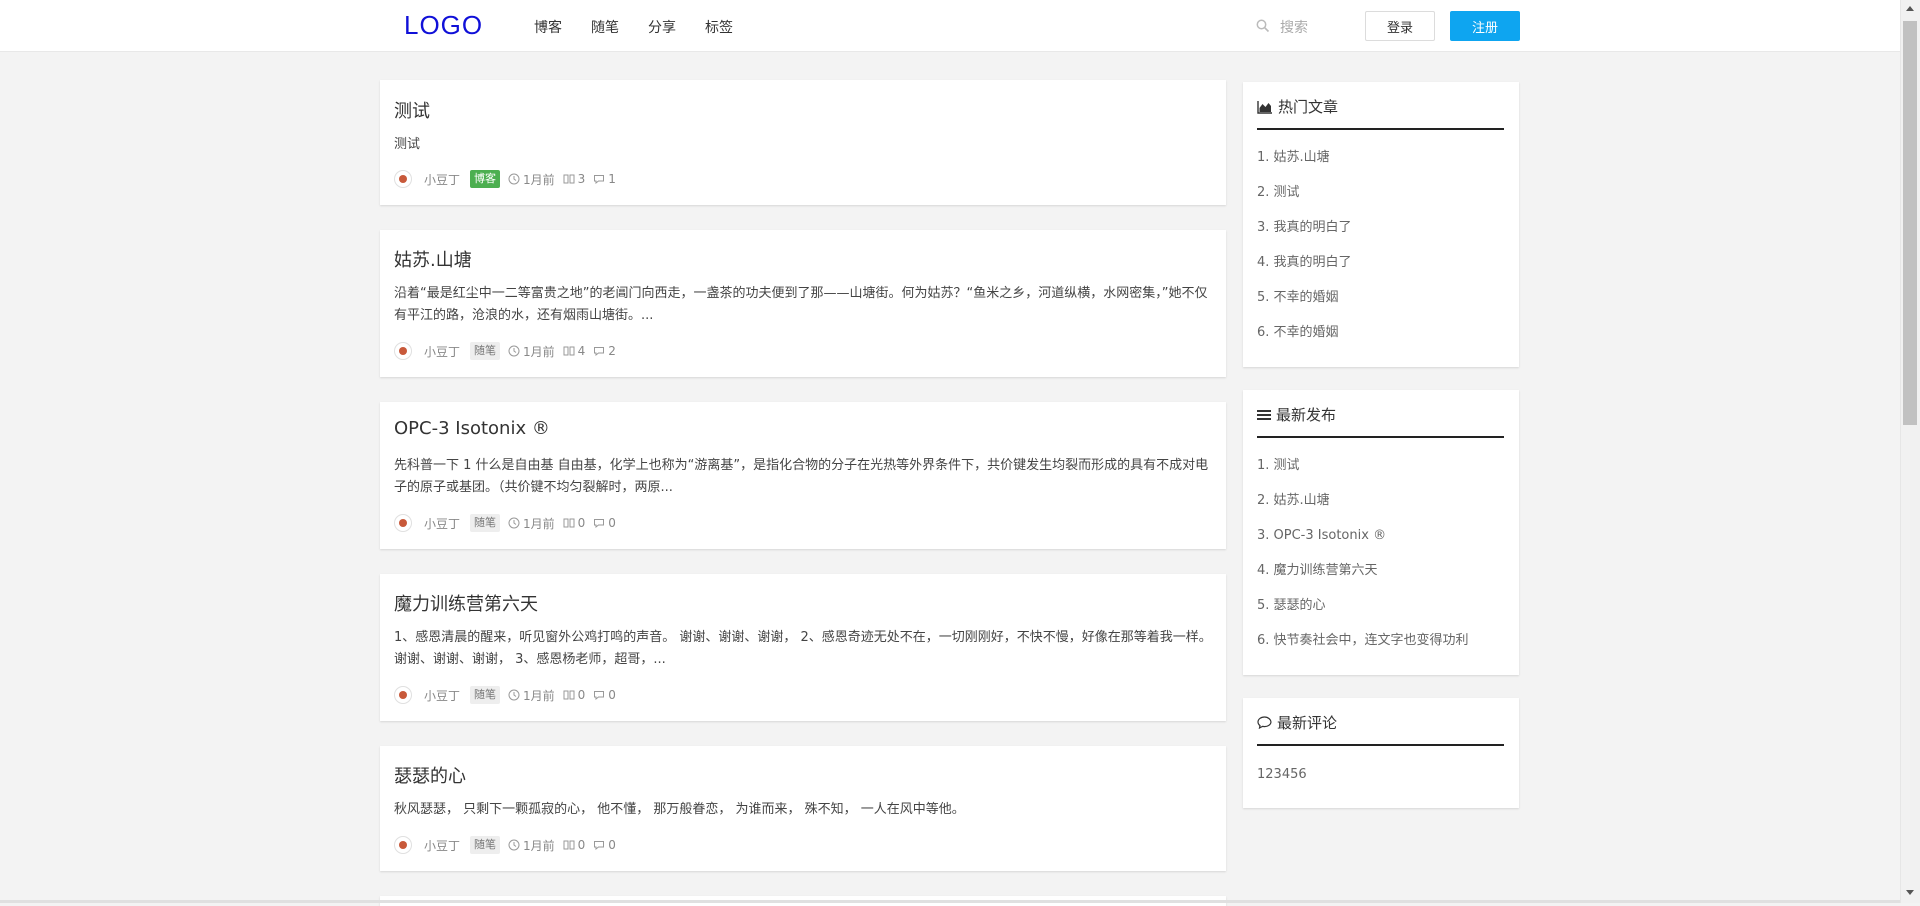  Describe the element at coordinates (1294, 27) in the screenshot. I see `search-input: 搜索` at that location.